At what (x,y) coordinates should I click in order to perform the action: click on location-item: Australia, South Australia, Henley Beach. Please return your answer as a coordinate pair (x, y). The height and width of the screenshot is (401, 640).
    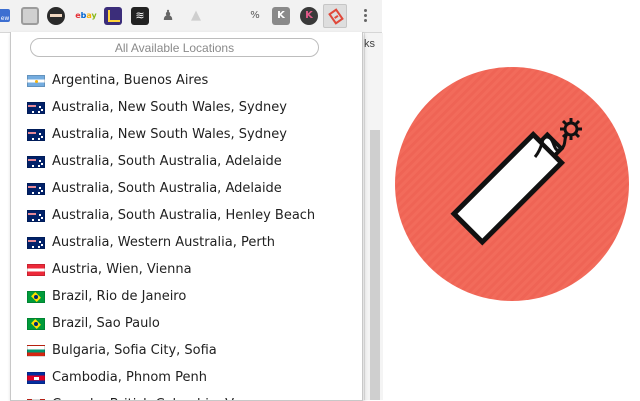
    Looking at the image, I should click on (186, 215).